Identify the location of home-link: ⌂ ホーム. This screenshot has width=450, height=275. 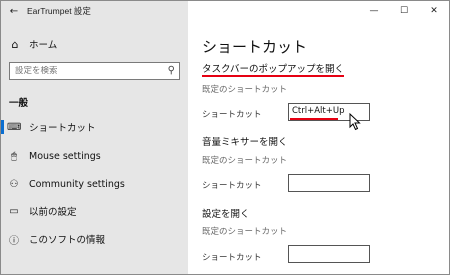
(33, 44).